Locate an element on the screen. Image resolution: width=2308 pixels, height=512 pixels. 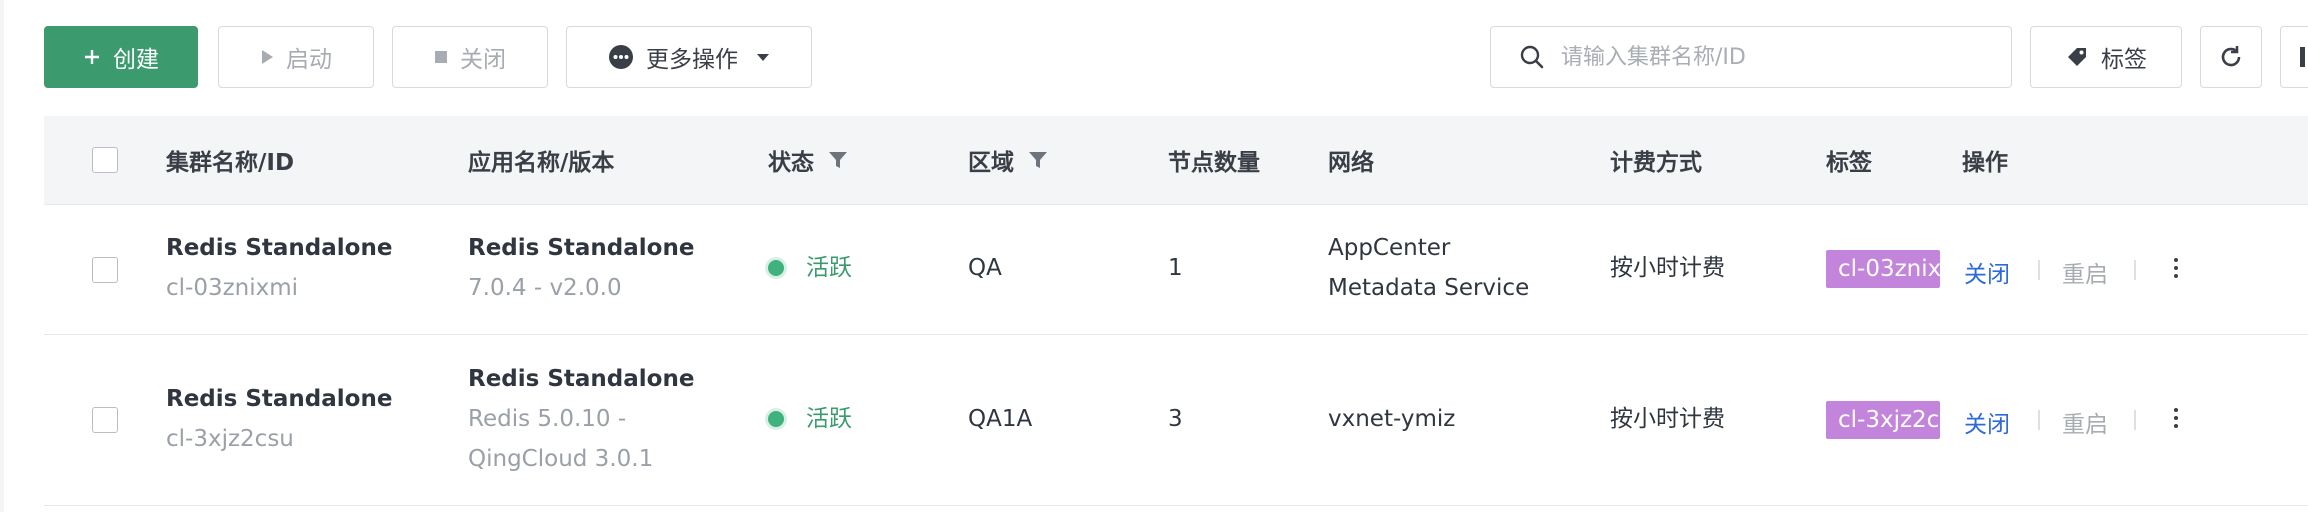
network-cell: vxnet-ymiz is located at coordinates (1391, 419).